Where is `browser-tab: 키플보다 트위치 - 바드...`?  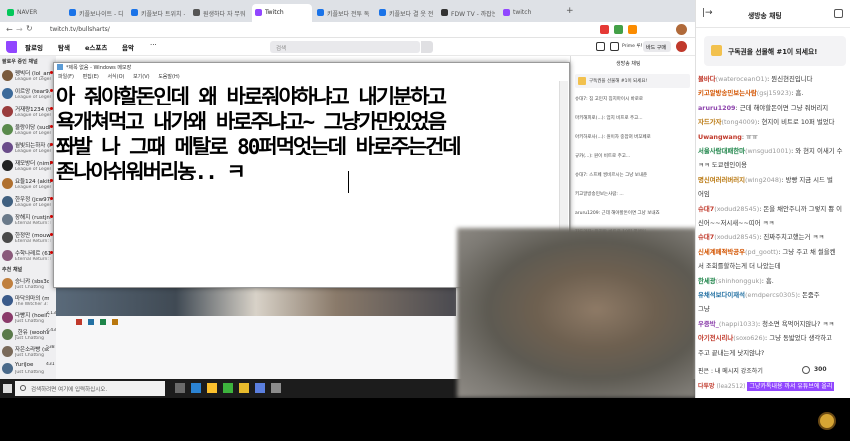
browser-tab: 키플보다 트위치 - 바드... is located at coordinates (158, 13).